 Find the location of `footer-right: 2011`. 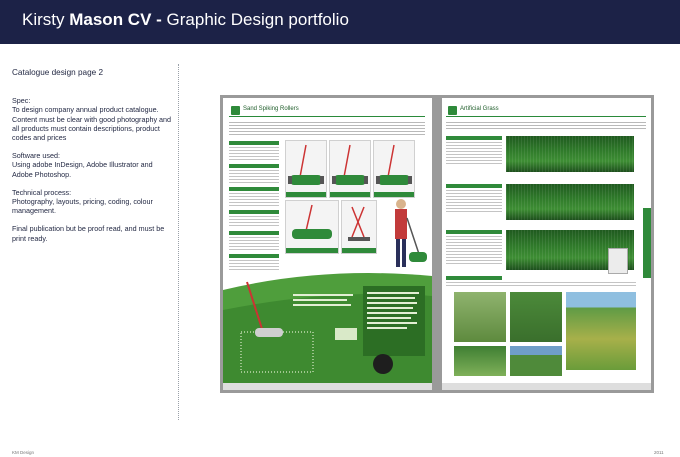

footer-right: 2011 is located at coordinates (659, 452).